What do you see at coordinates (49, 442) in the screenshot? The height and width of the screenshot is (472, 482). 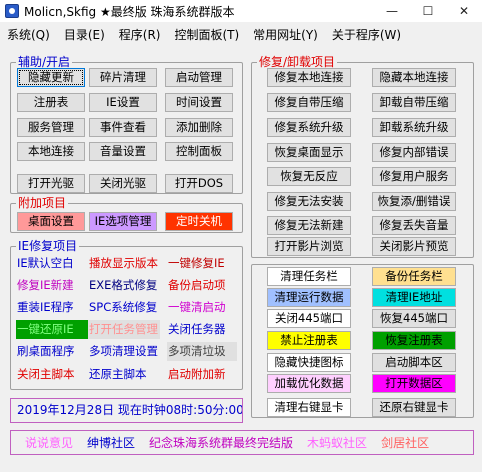 I see `feedback-link: 说说意见` at bounding box center [49, 442].